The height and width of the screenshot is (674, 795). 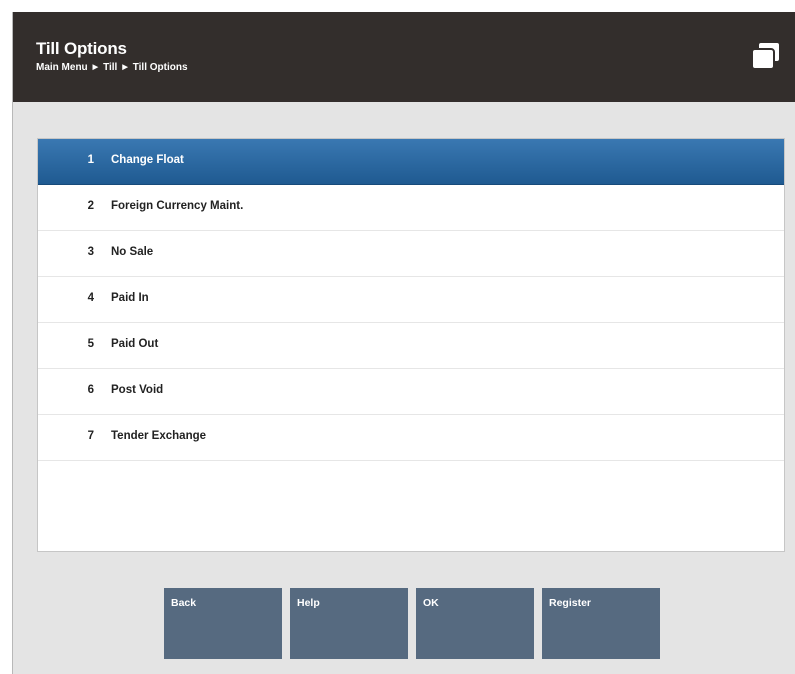 I want to click on windows-stack-icon, so click(x=766, y=56).